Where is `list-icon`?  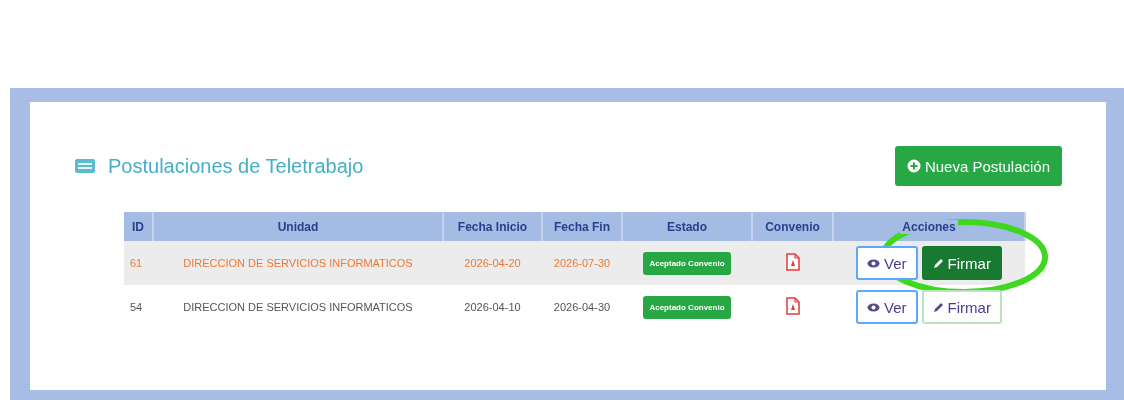
list-icon is located at coordinates (85, 166).